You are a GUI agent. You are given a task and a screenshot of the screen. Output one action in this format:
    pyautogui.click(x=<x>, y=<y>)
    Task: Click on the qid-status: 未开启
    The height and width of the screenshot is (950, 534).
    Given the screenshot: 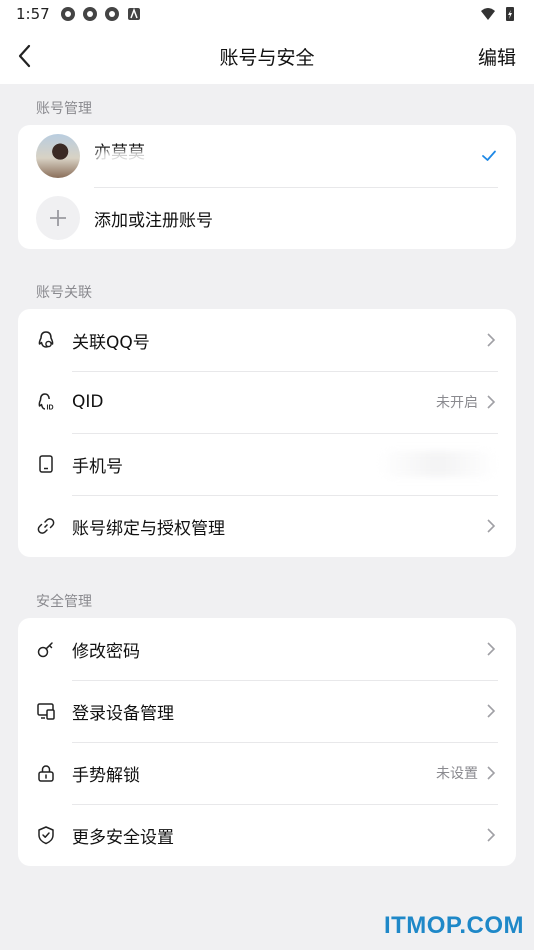 What is the action you would take?
    pyautogui.click(x=457, y=403)
    